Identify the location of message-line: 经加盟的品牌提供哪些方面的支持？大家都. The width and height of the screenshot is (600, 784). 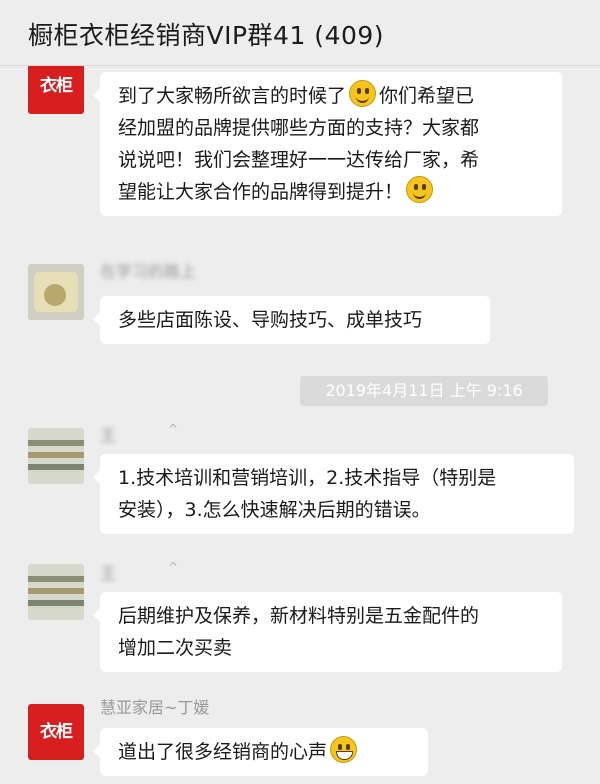
(299, 128).